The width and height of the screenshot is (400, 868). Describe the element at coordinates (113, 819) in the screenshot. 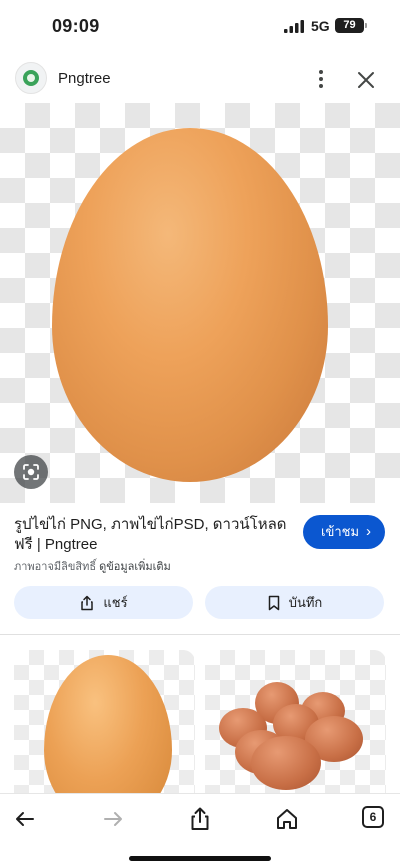

I see `forward-arrow-icon` at that location.